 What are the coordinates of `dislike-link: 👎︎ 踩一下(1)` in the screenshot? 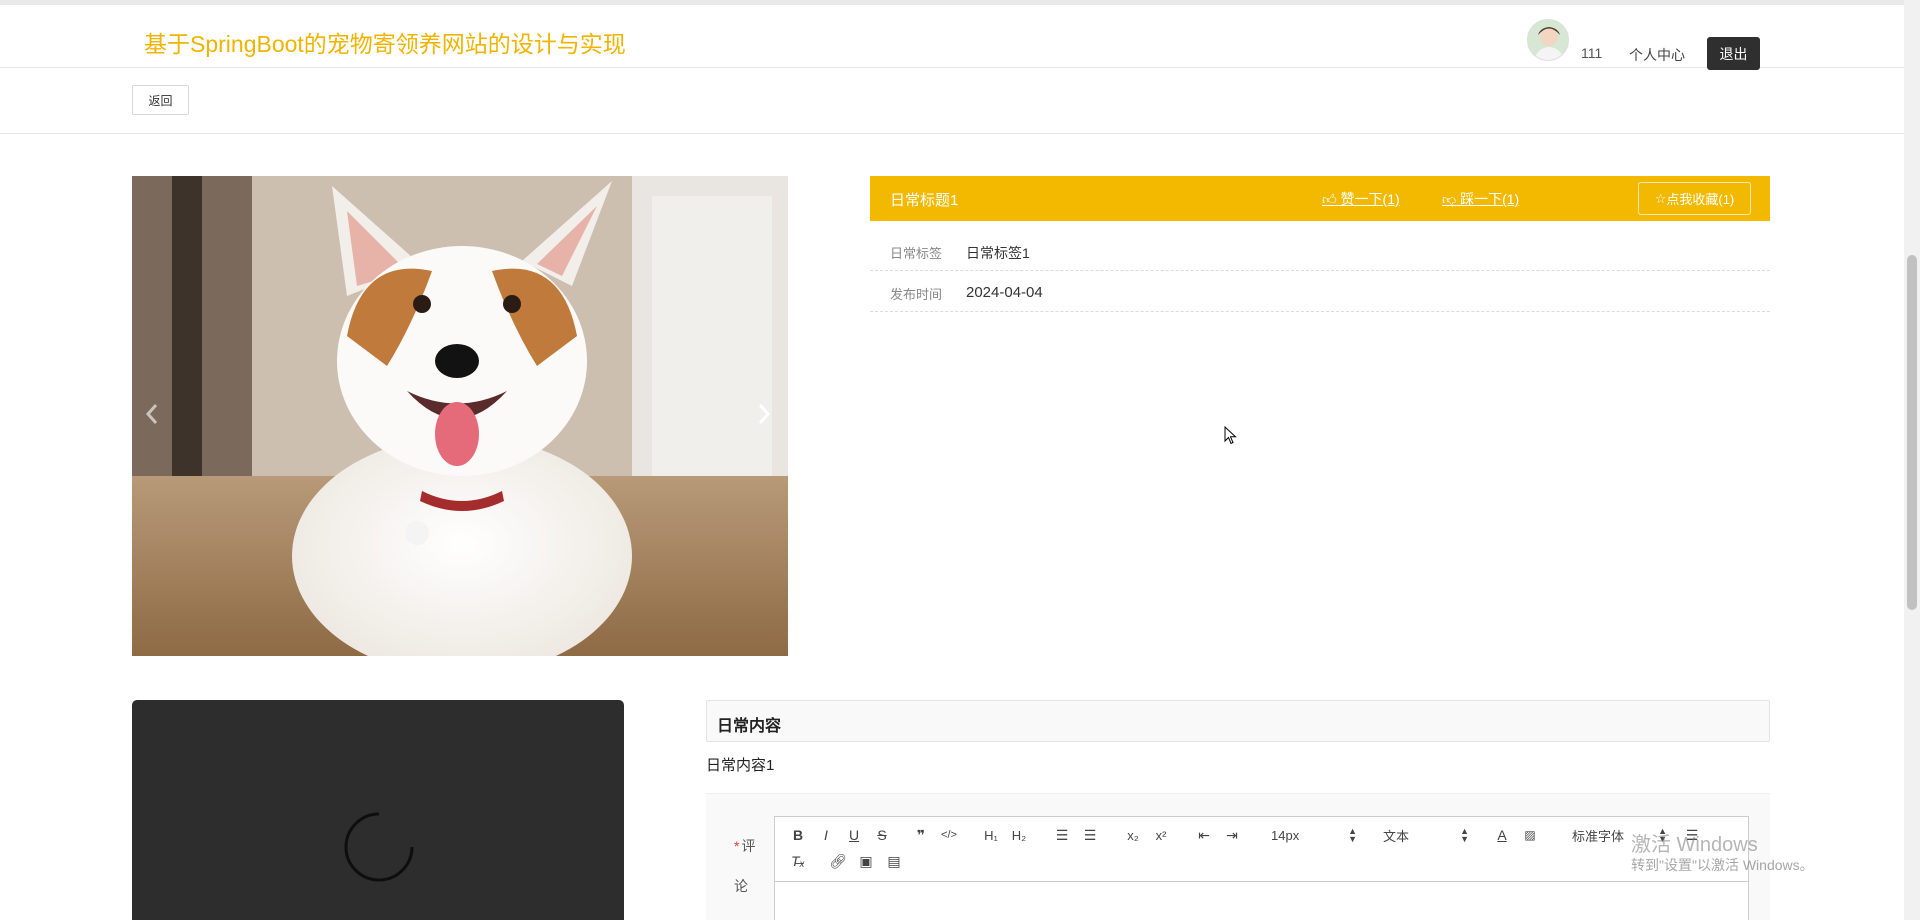 It's located at (1480, 199).